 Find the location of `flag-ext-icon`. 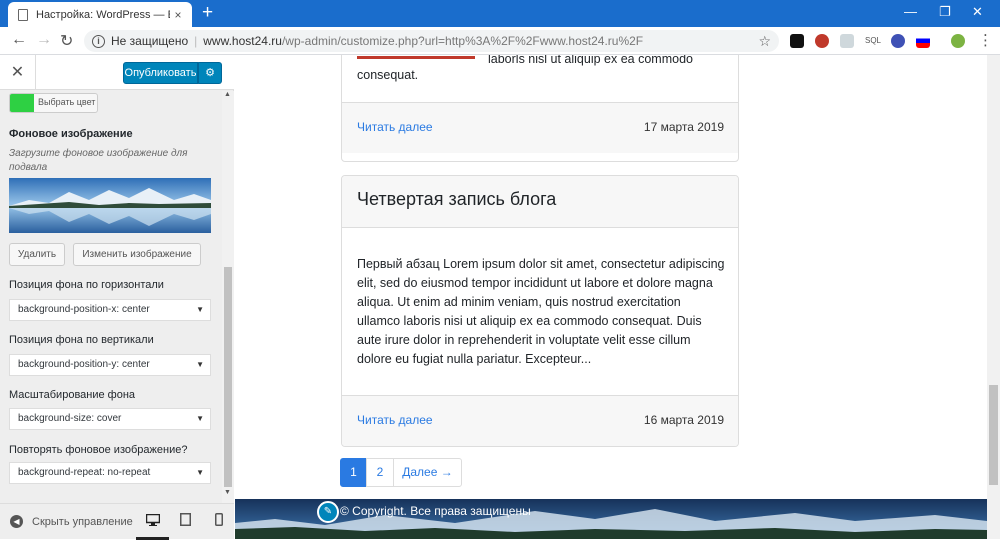

flag-ext-icon is located at coordinates (923, 41).